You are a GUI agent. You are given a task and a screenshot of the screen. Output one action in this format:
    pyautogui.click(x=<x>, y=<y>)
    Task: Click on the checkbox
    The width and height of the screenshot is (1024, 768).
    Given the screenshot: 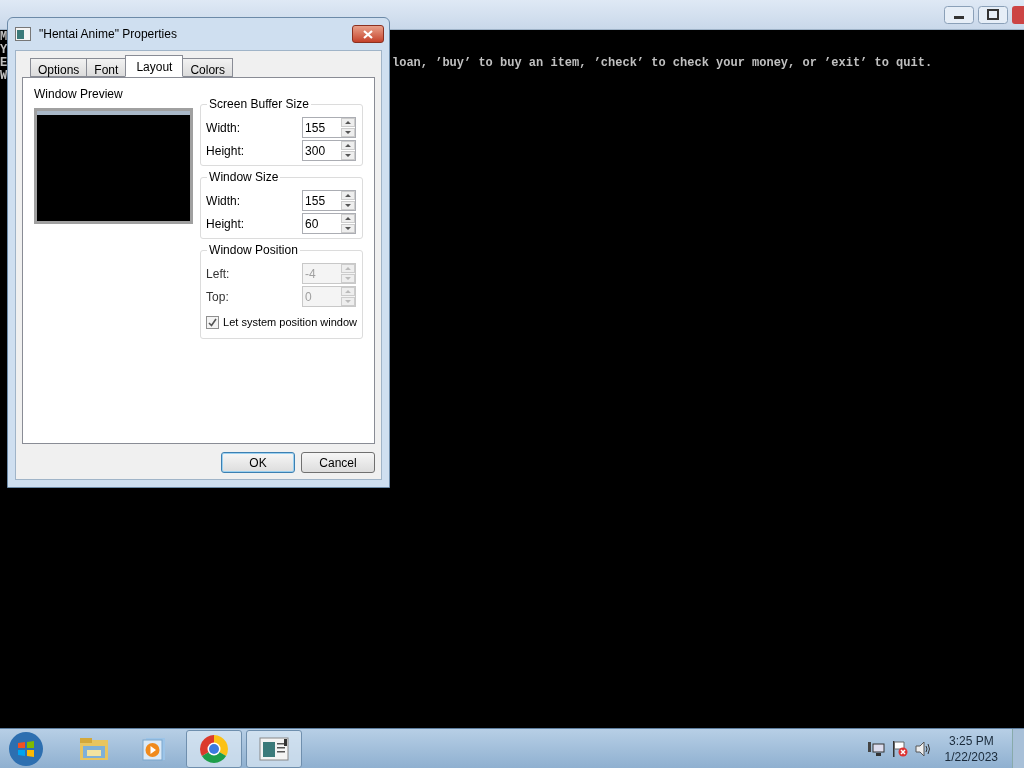 What is the action you would take?
    pyautogui.click(x=213, y=322)
    